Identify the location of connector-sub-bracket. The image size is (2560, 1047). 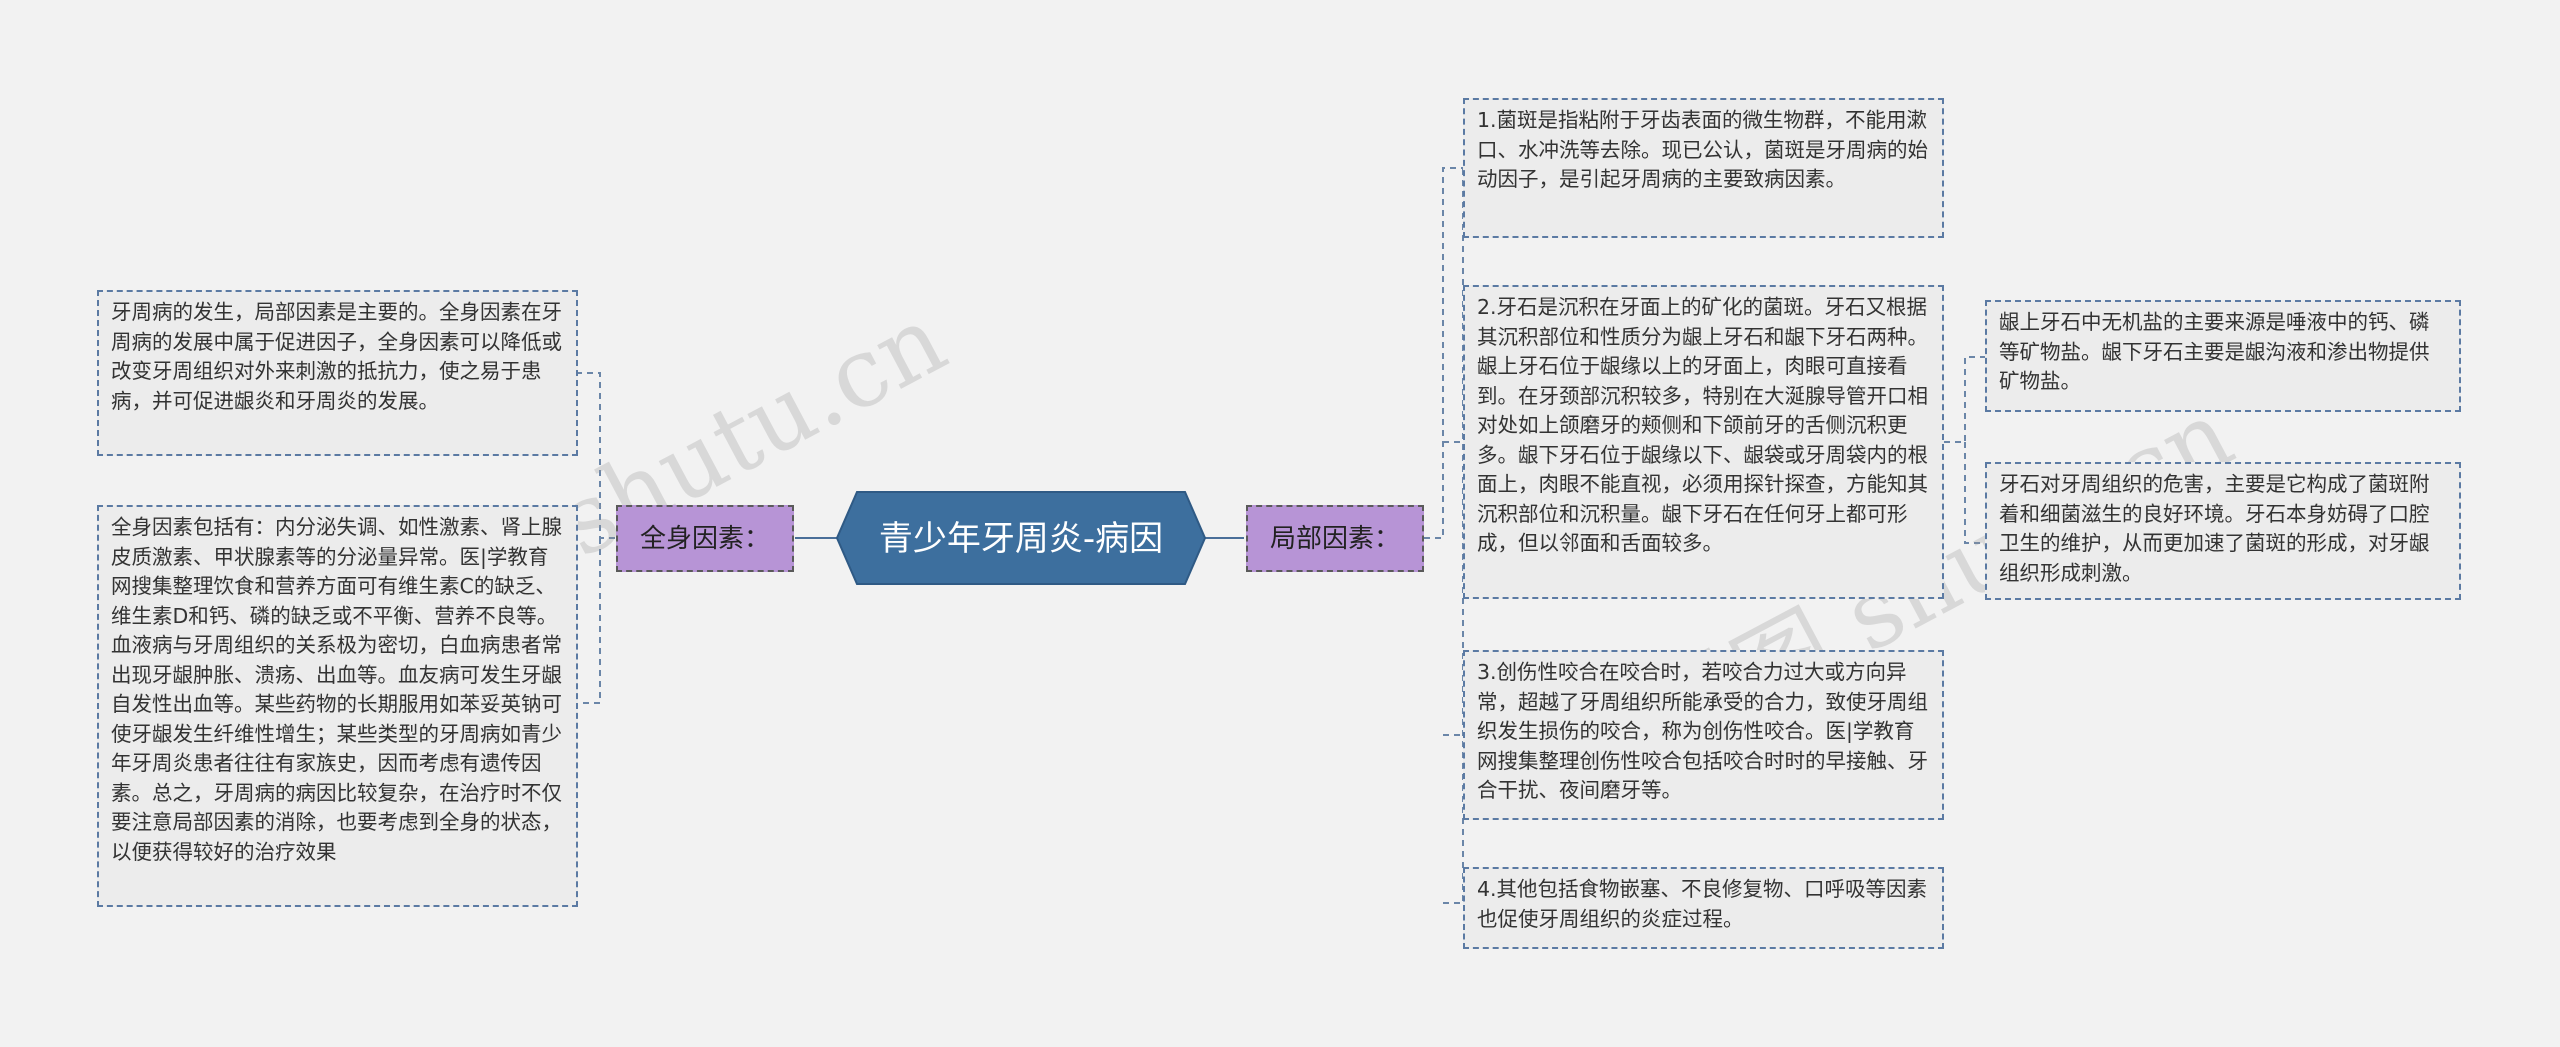
(1964, 450).